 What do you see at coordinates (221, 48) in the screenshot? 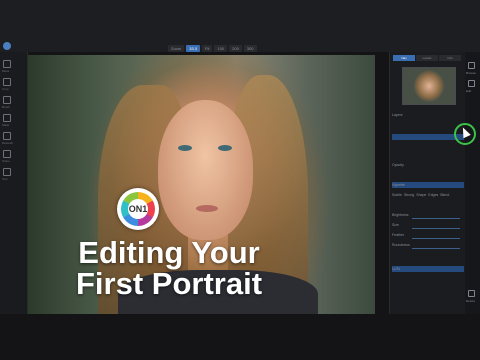
I see `zoom-100-button: 100` at bounding box center [221, 48].